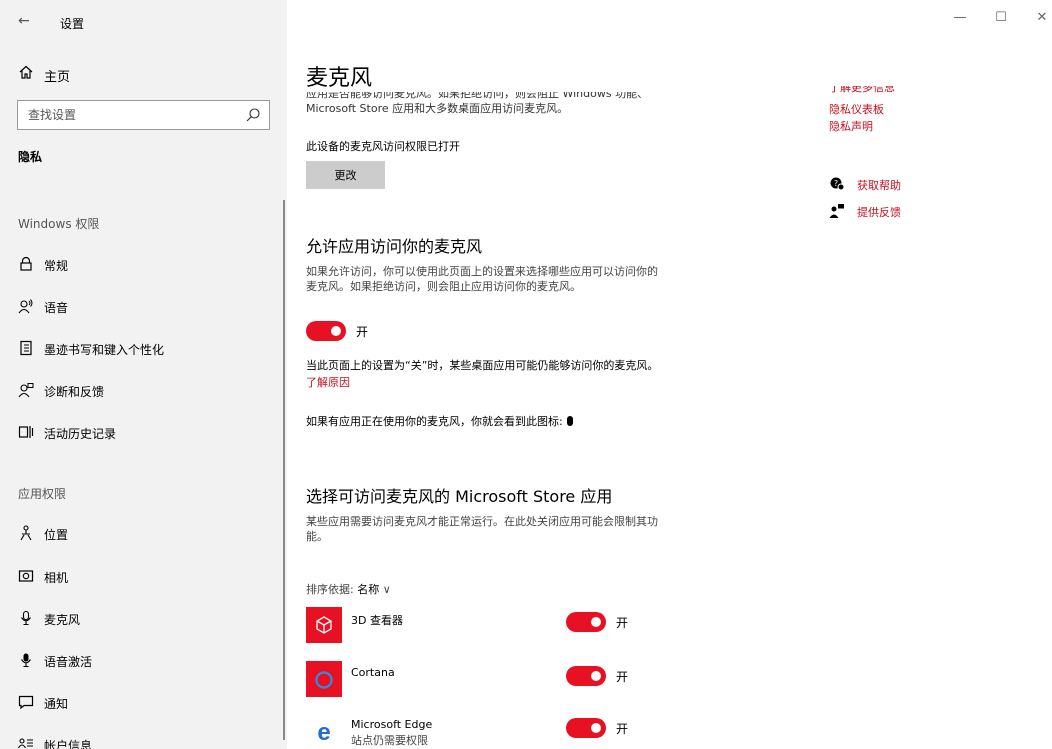 This screenshot has height=749, width=1052. Describe the element at coordinates (24, 21) in the screenshot. I see `back-arrow-icon: ←` at that location.